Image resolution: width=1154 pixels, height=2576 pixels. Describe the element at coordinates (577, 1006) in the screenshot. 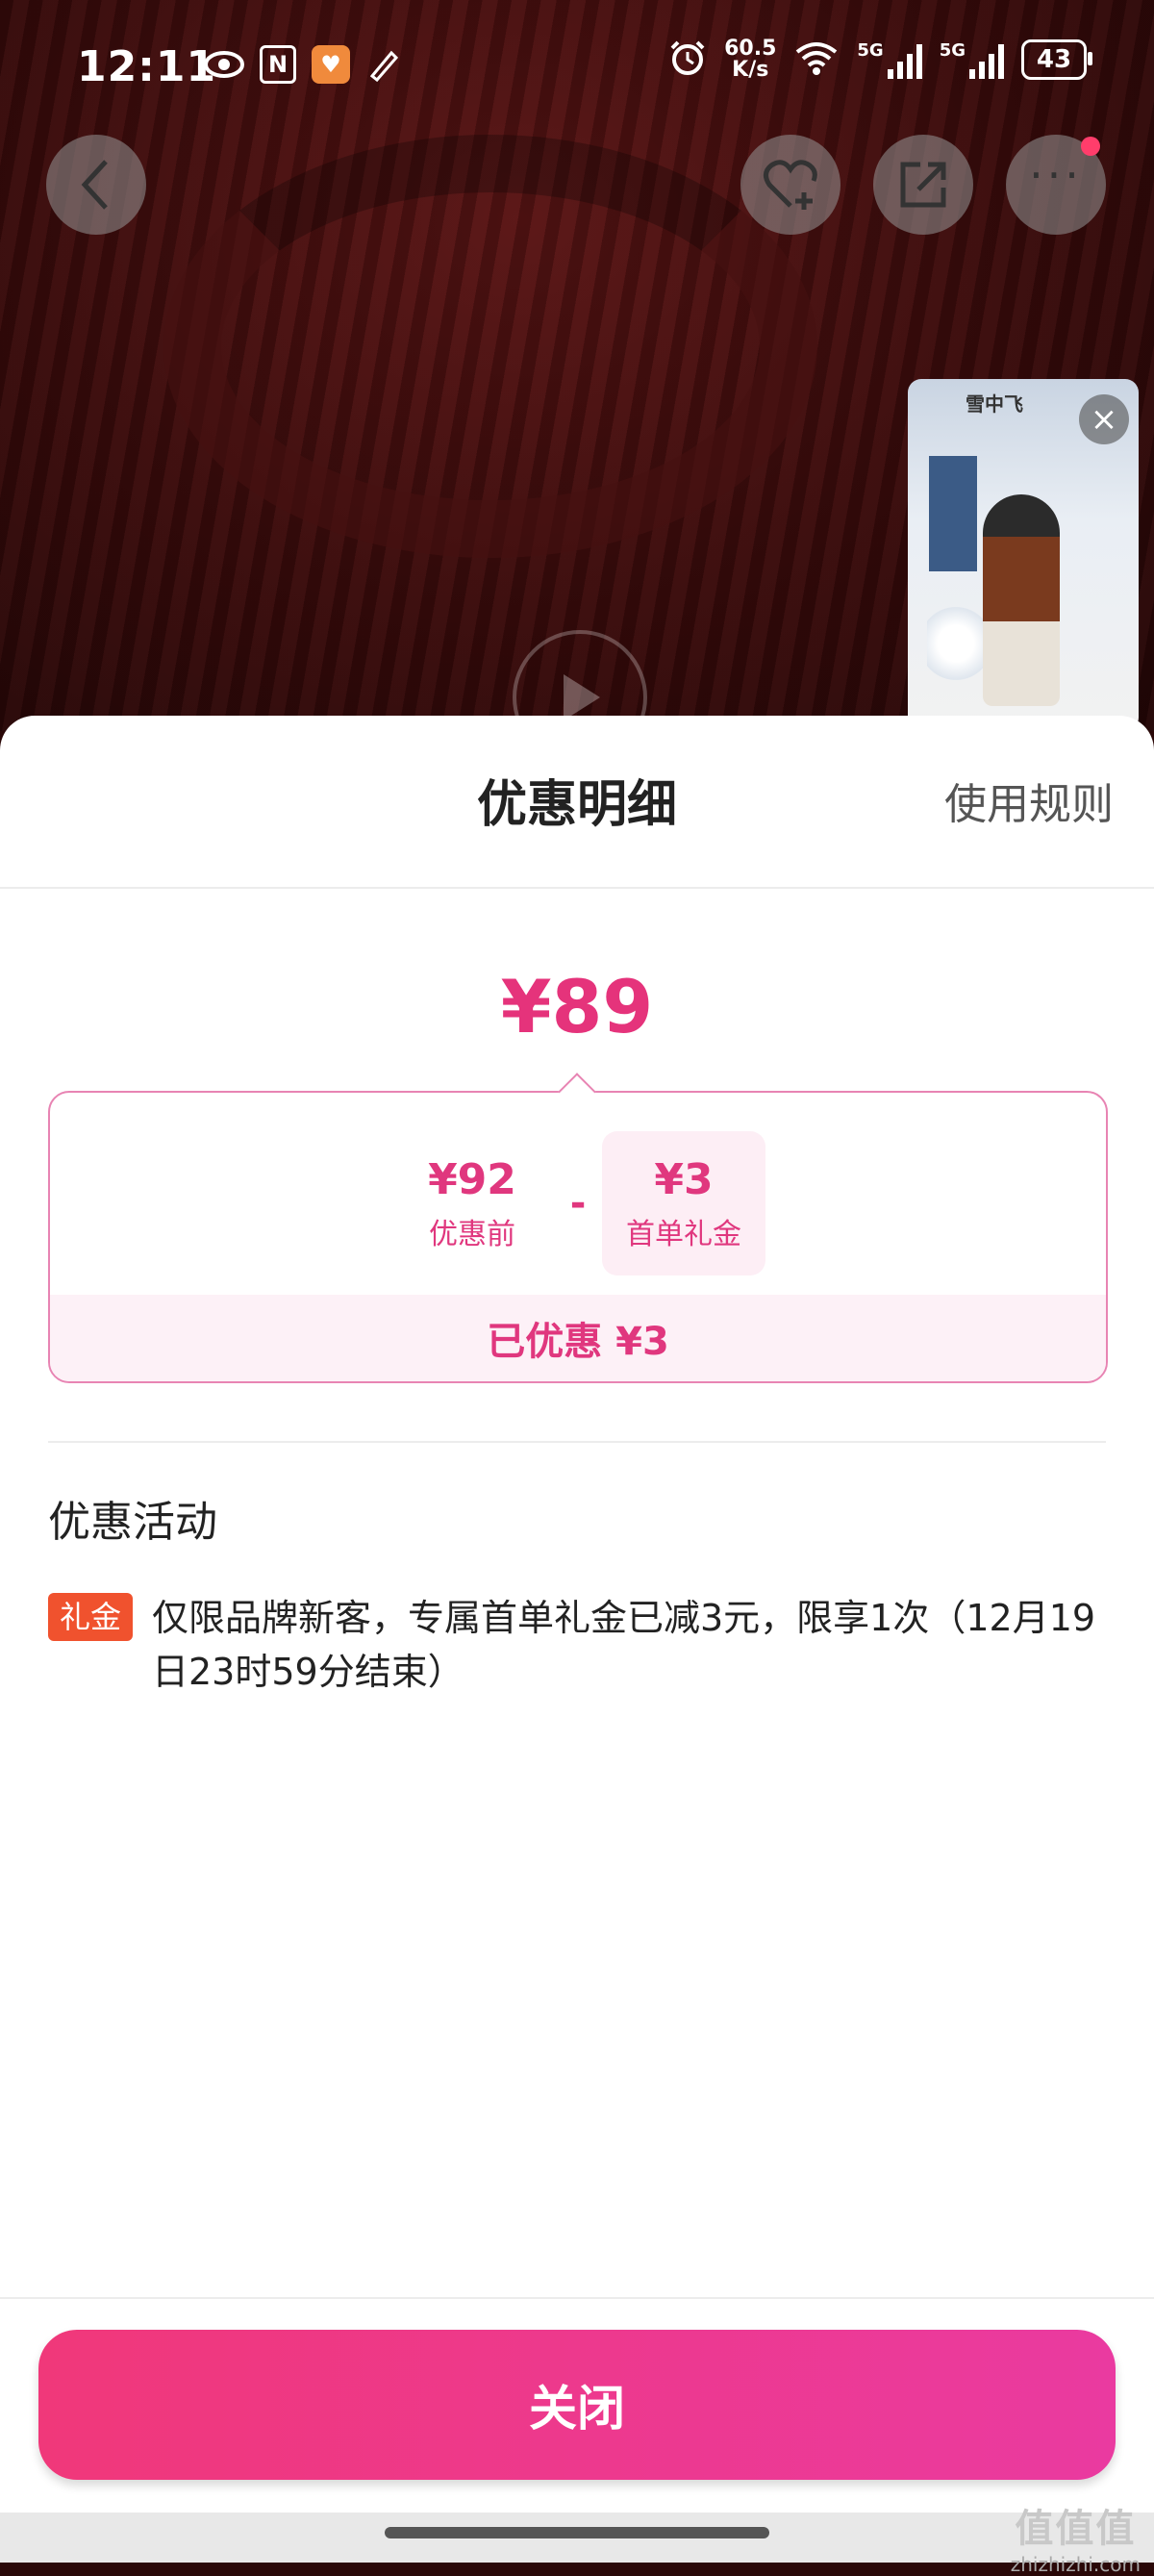

I see `final-price: ¥89` at that location.